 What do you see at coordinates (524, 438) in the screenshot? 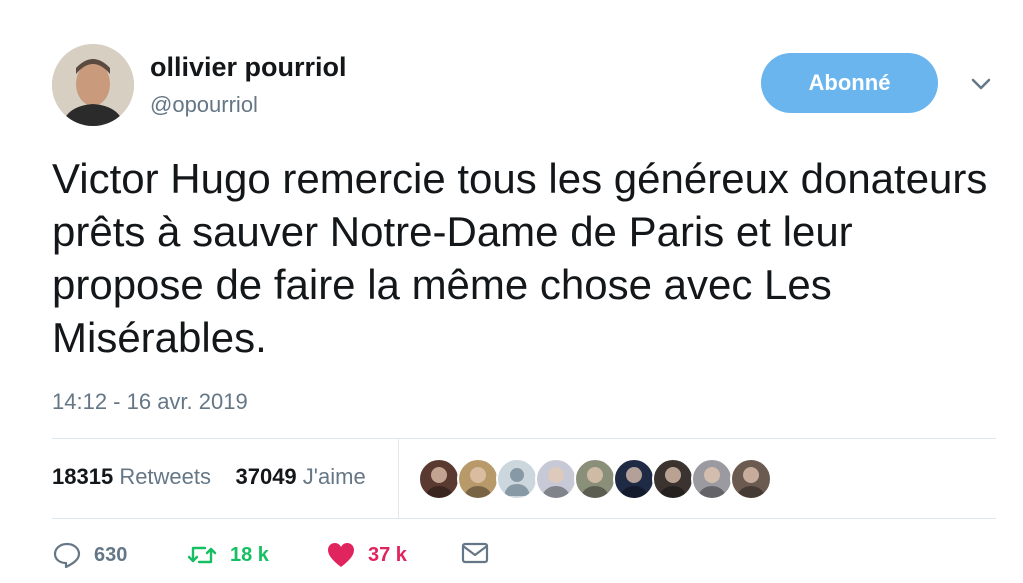
I see `divider-top` at bounding box center [524, 438].